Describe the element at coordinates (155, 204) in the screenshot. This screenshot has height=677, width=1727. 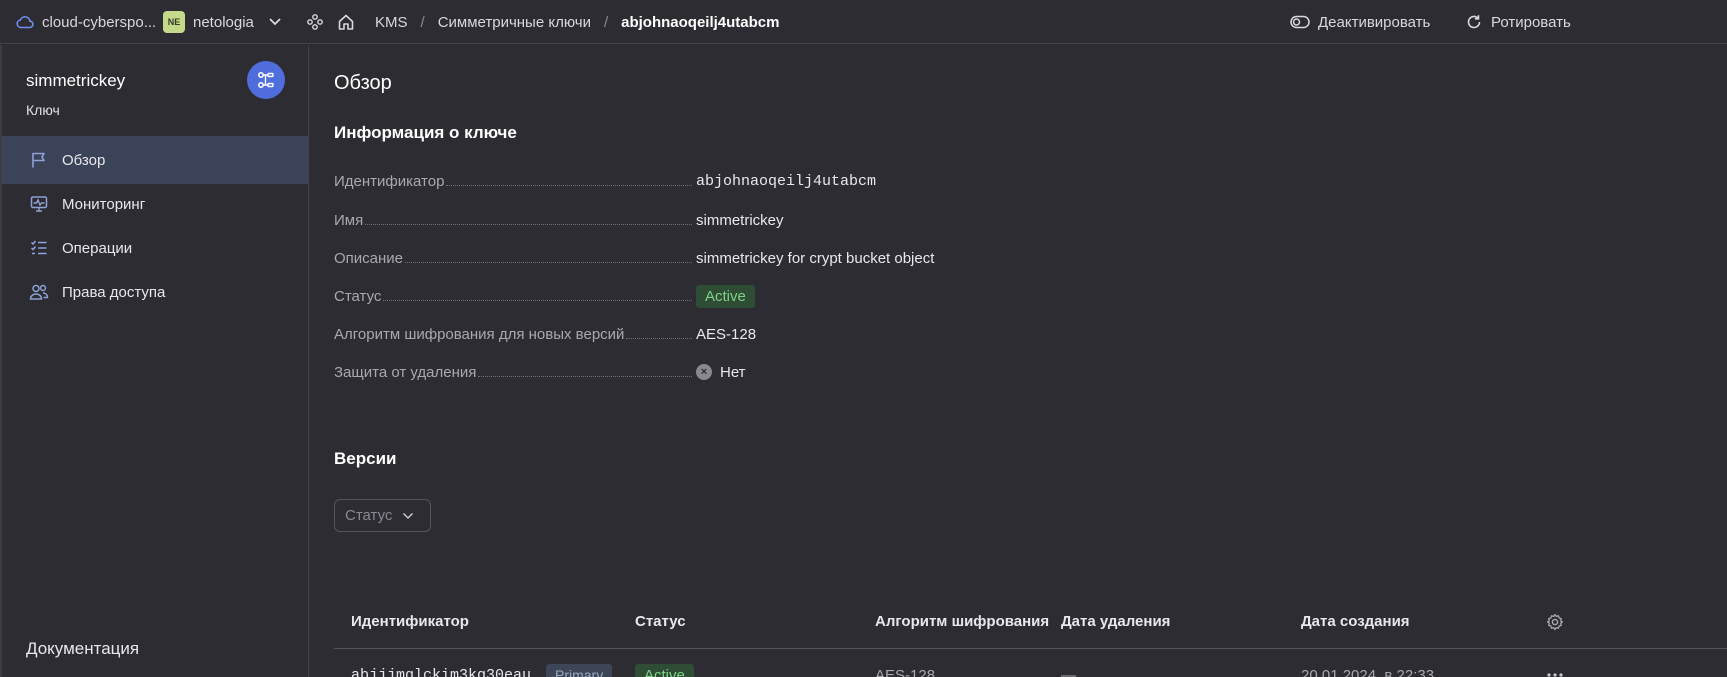
I see `sidebar-item-monitoring: Мониторинг` at that location.